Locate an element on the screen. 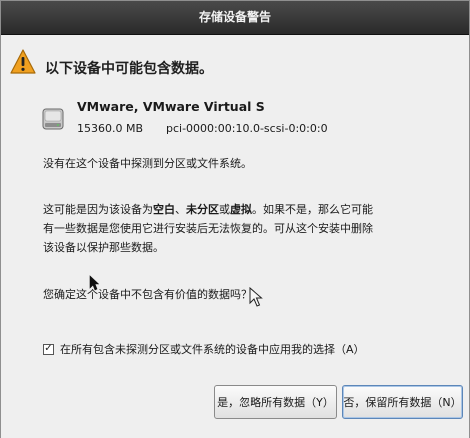 The image size is (470, 438). keep-all-data-button: 否，保留所有数据（N） is located at coordinates (402, 402).